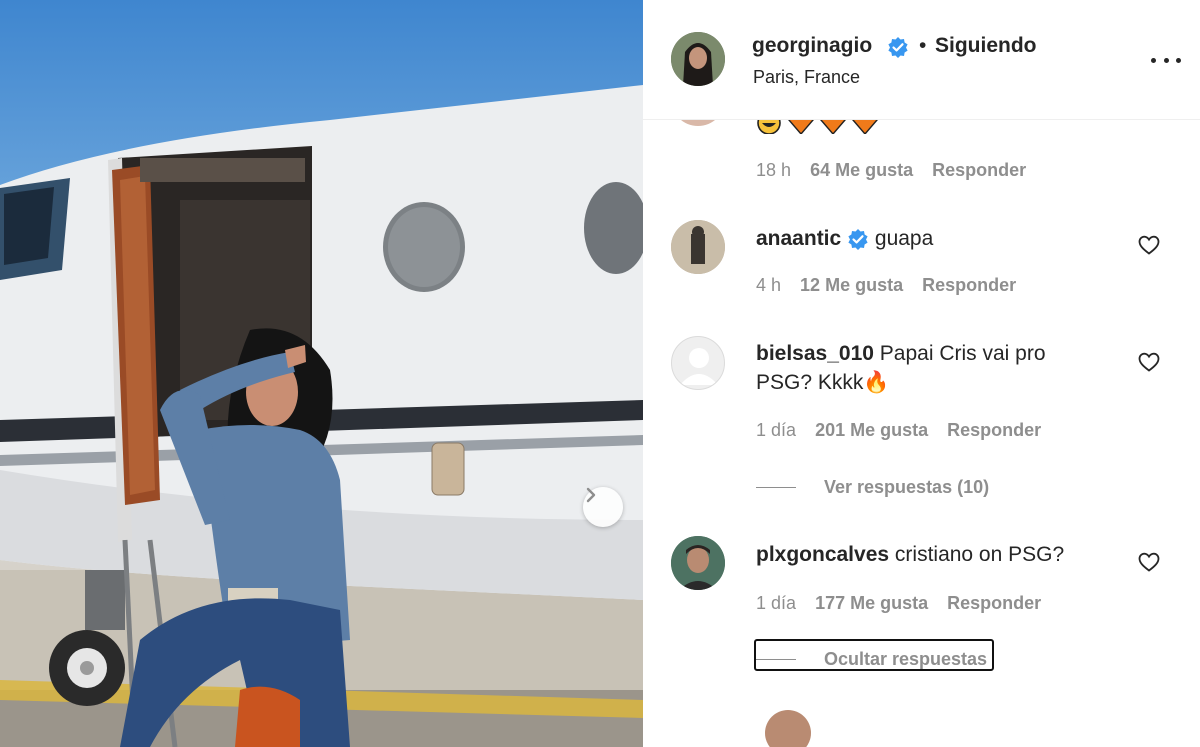  I want to click on comment-likes: 201 Me gusta, so click(871, 430).